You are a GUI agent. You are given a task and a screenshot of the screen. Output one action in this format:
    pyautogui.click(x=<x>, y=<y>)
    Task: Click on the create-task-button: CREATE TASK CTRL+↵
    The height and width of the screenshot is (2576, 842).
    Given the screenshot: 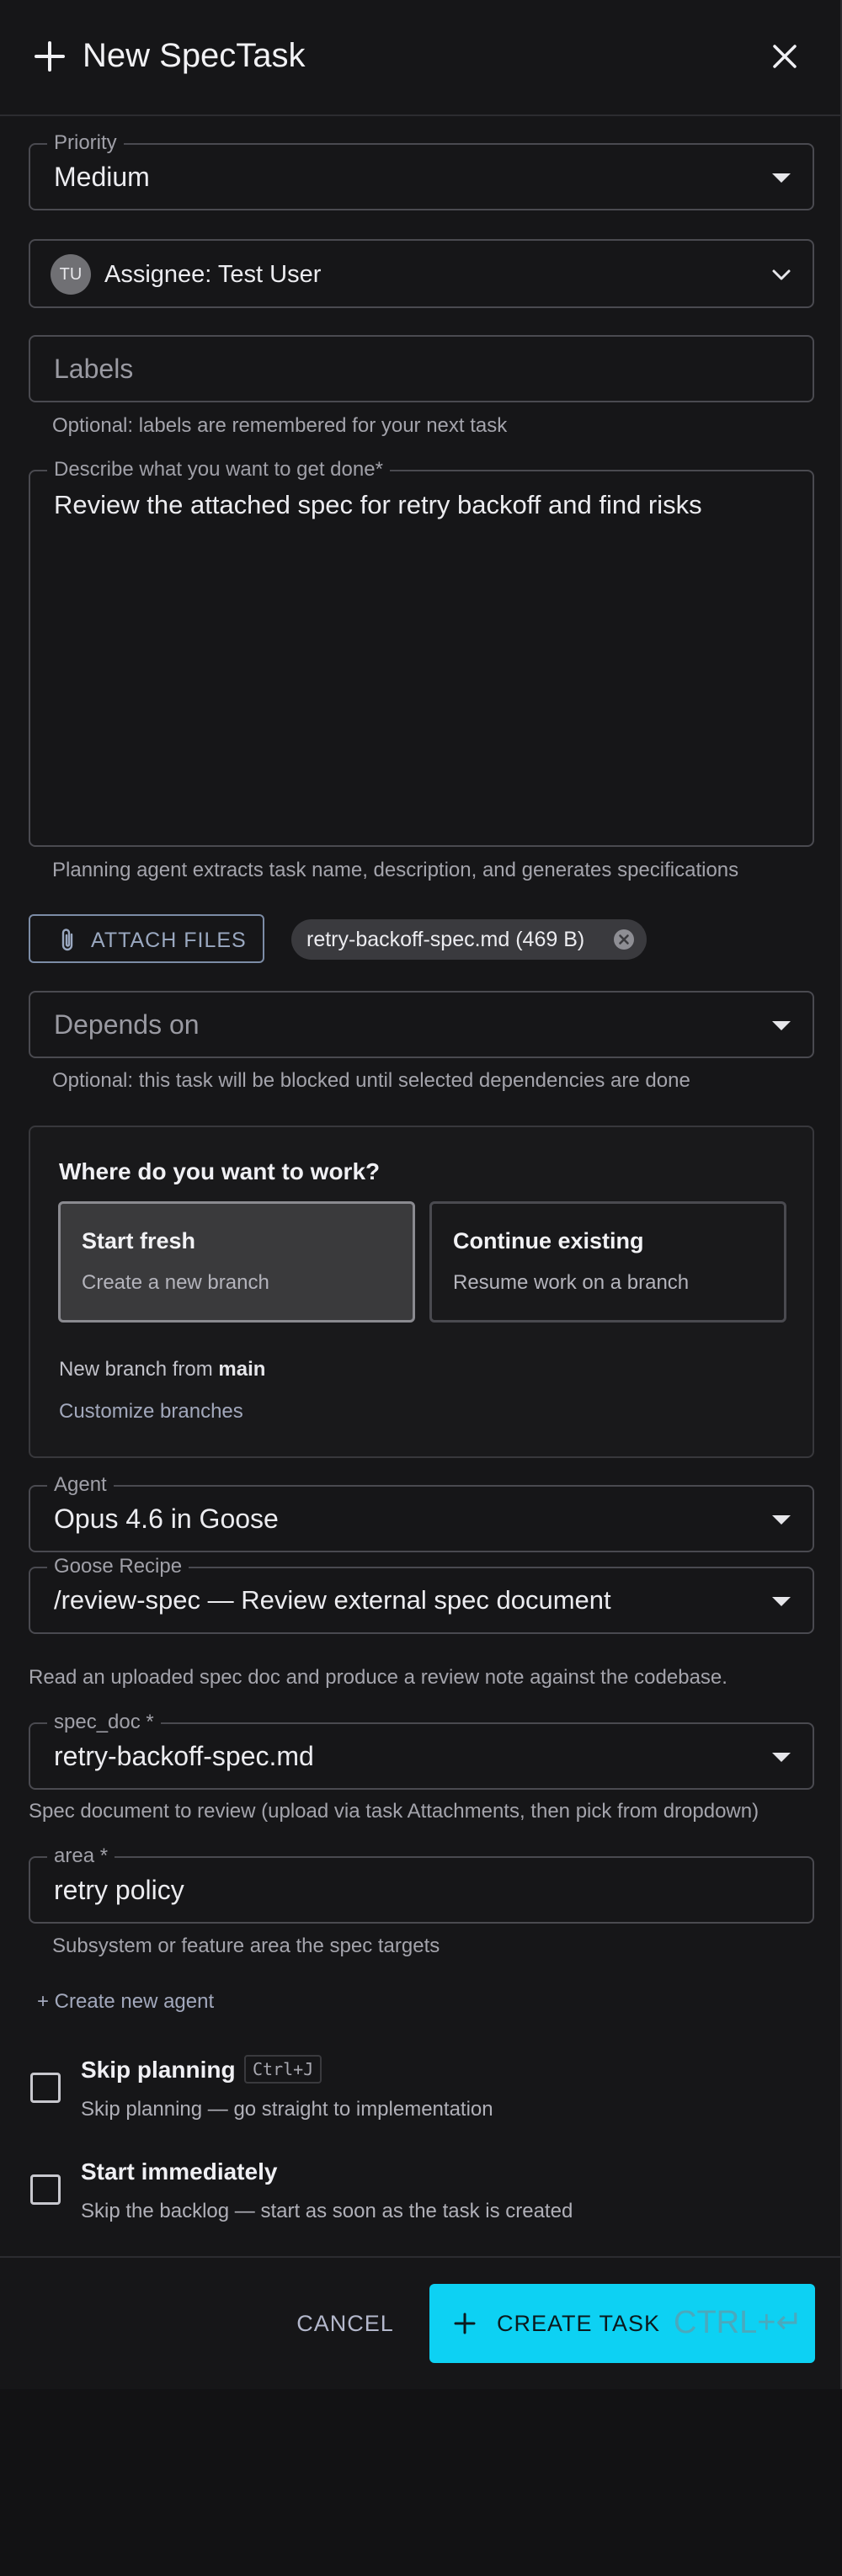 What is the action you would take?
    pyautogui.click(x=622, y=2323)
    